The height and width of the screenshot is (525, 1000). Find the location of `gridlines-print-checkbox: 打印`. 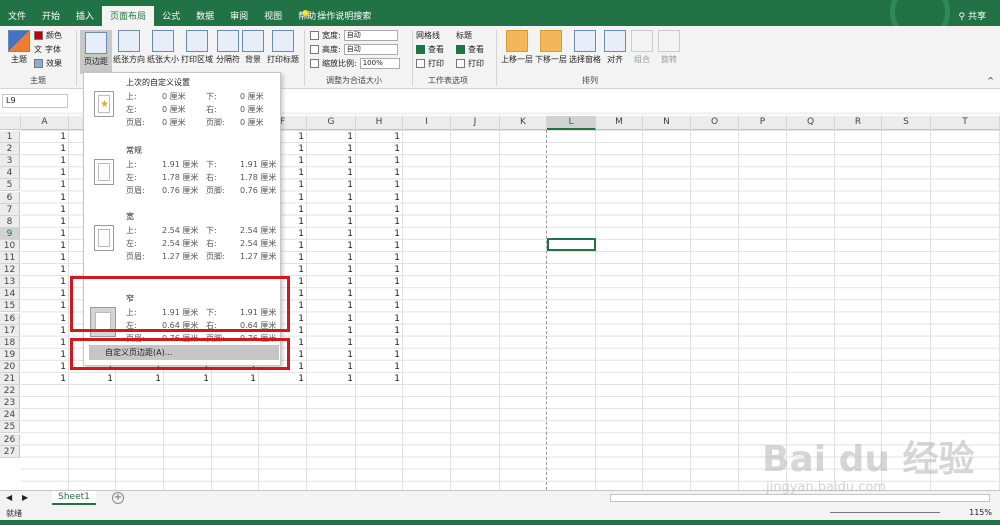

gridlines-print-checkbox: 打印 is located at coordinates (430, 63).